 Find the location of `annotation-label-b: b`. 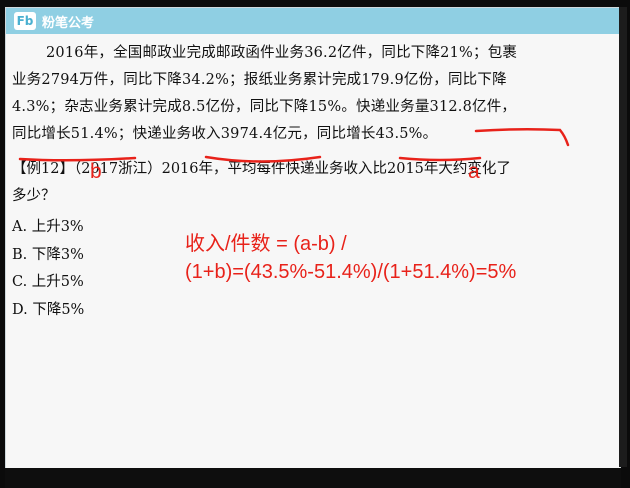

annotation-label-b: b is located at coordinates (96, 171).